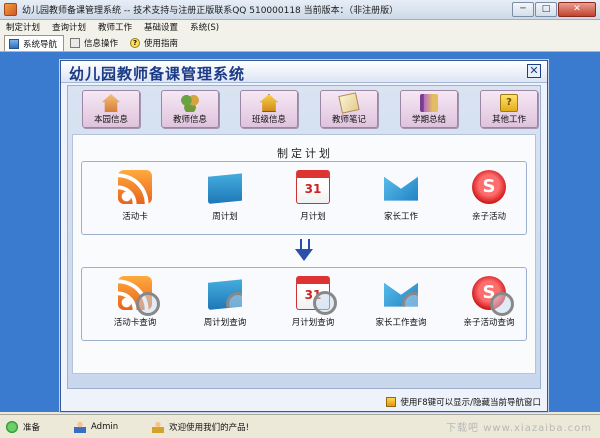 The height and width of the screenshot is (438, 600). I want to click on week-plan-icon, so click(225, 188).